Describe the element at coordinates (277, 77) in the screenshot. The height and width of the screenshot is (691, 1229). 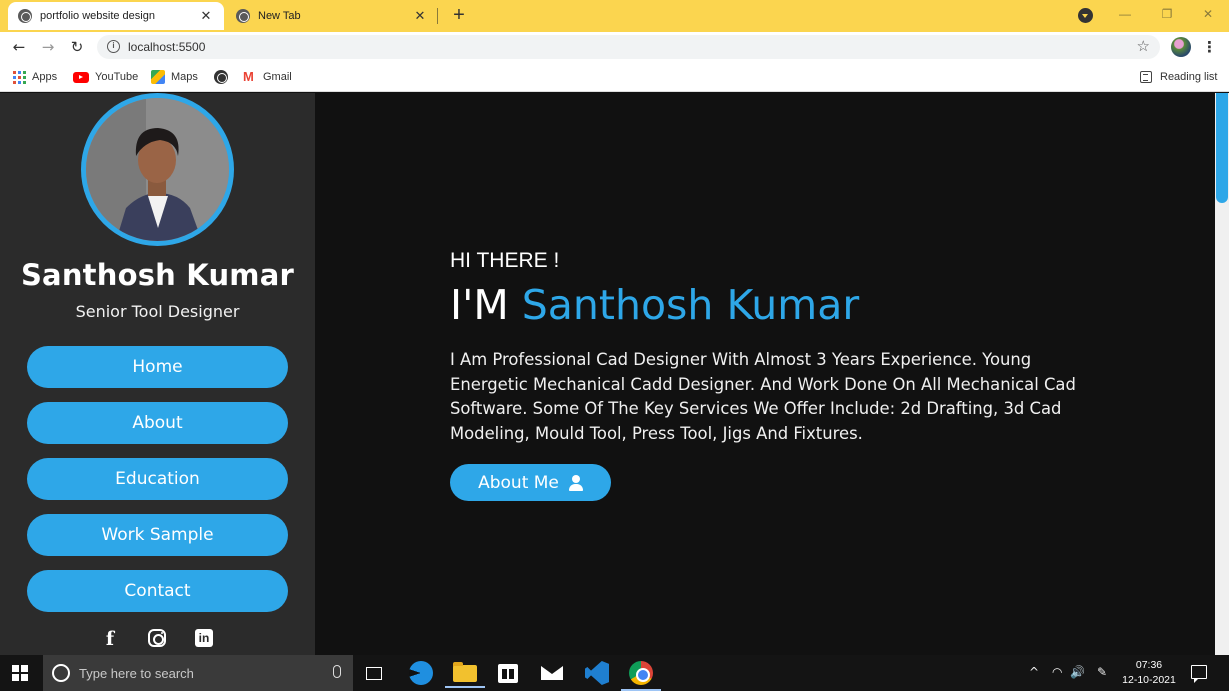
I see `bookmark-label: Gmail` at that location.